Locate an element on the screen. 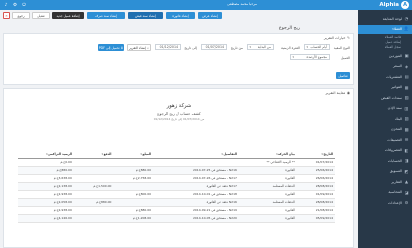 This screenshot has height=248, width=412. sidebar-item-label: الفواتير is located at coordinates (396, 87).